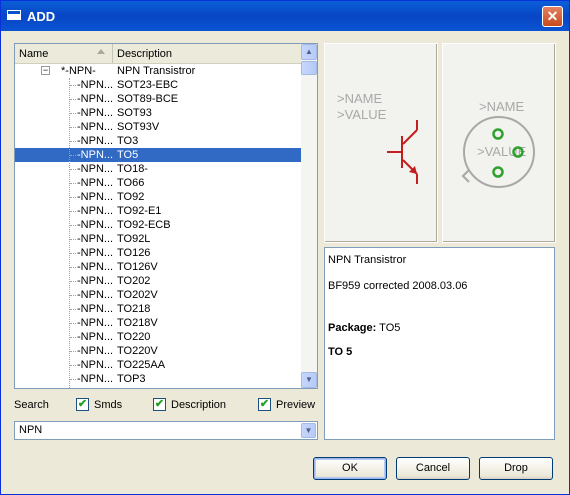  What do you see at coordinates (137, 323) in the screenshot?
I see `row-description: TO218V` at bounding box center [137, 323].